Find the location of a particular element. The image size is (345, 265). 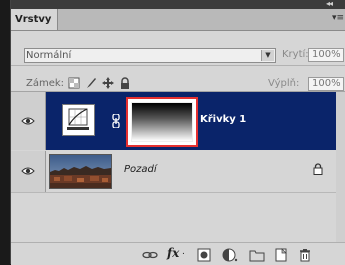

lock-paint-icon is located at coordinates (91, 83).